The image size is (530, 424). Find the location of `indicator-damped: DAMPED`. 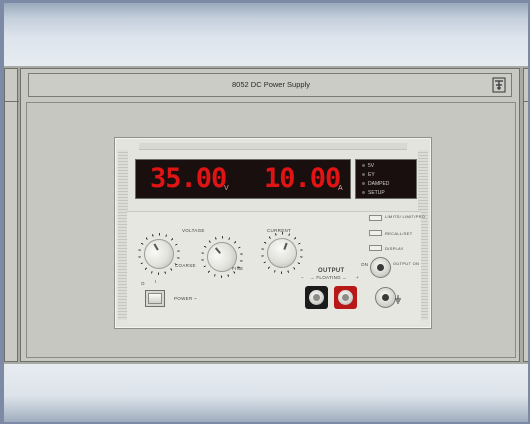

indicator-damped: DAMPED is located at coordinates (375, 184).